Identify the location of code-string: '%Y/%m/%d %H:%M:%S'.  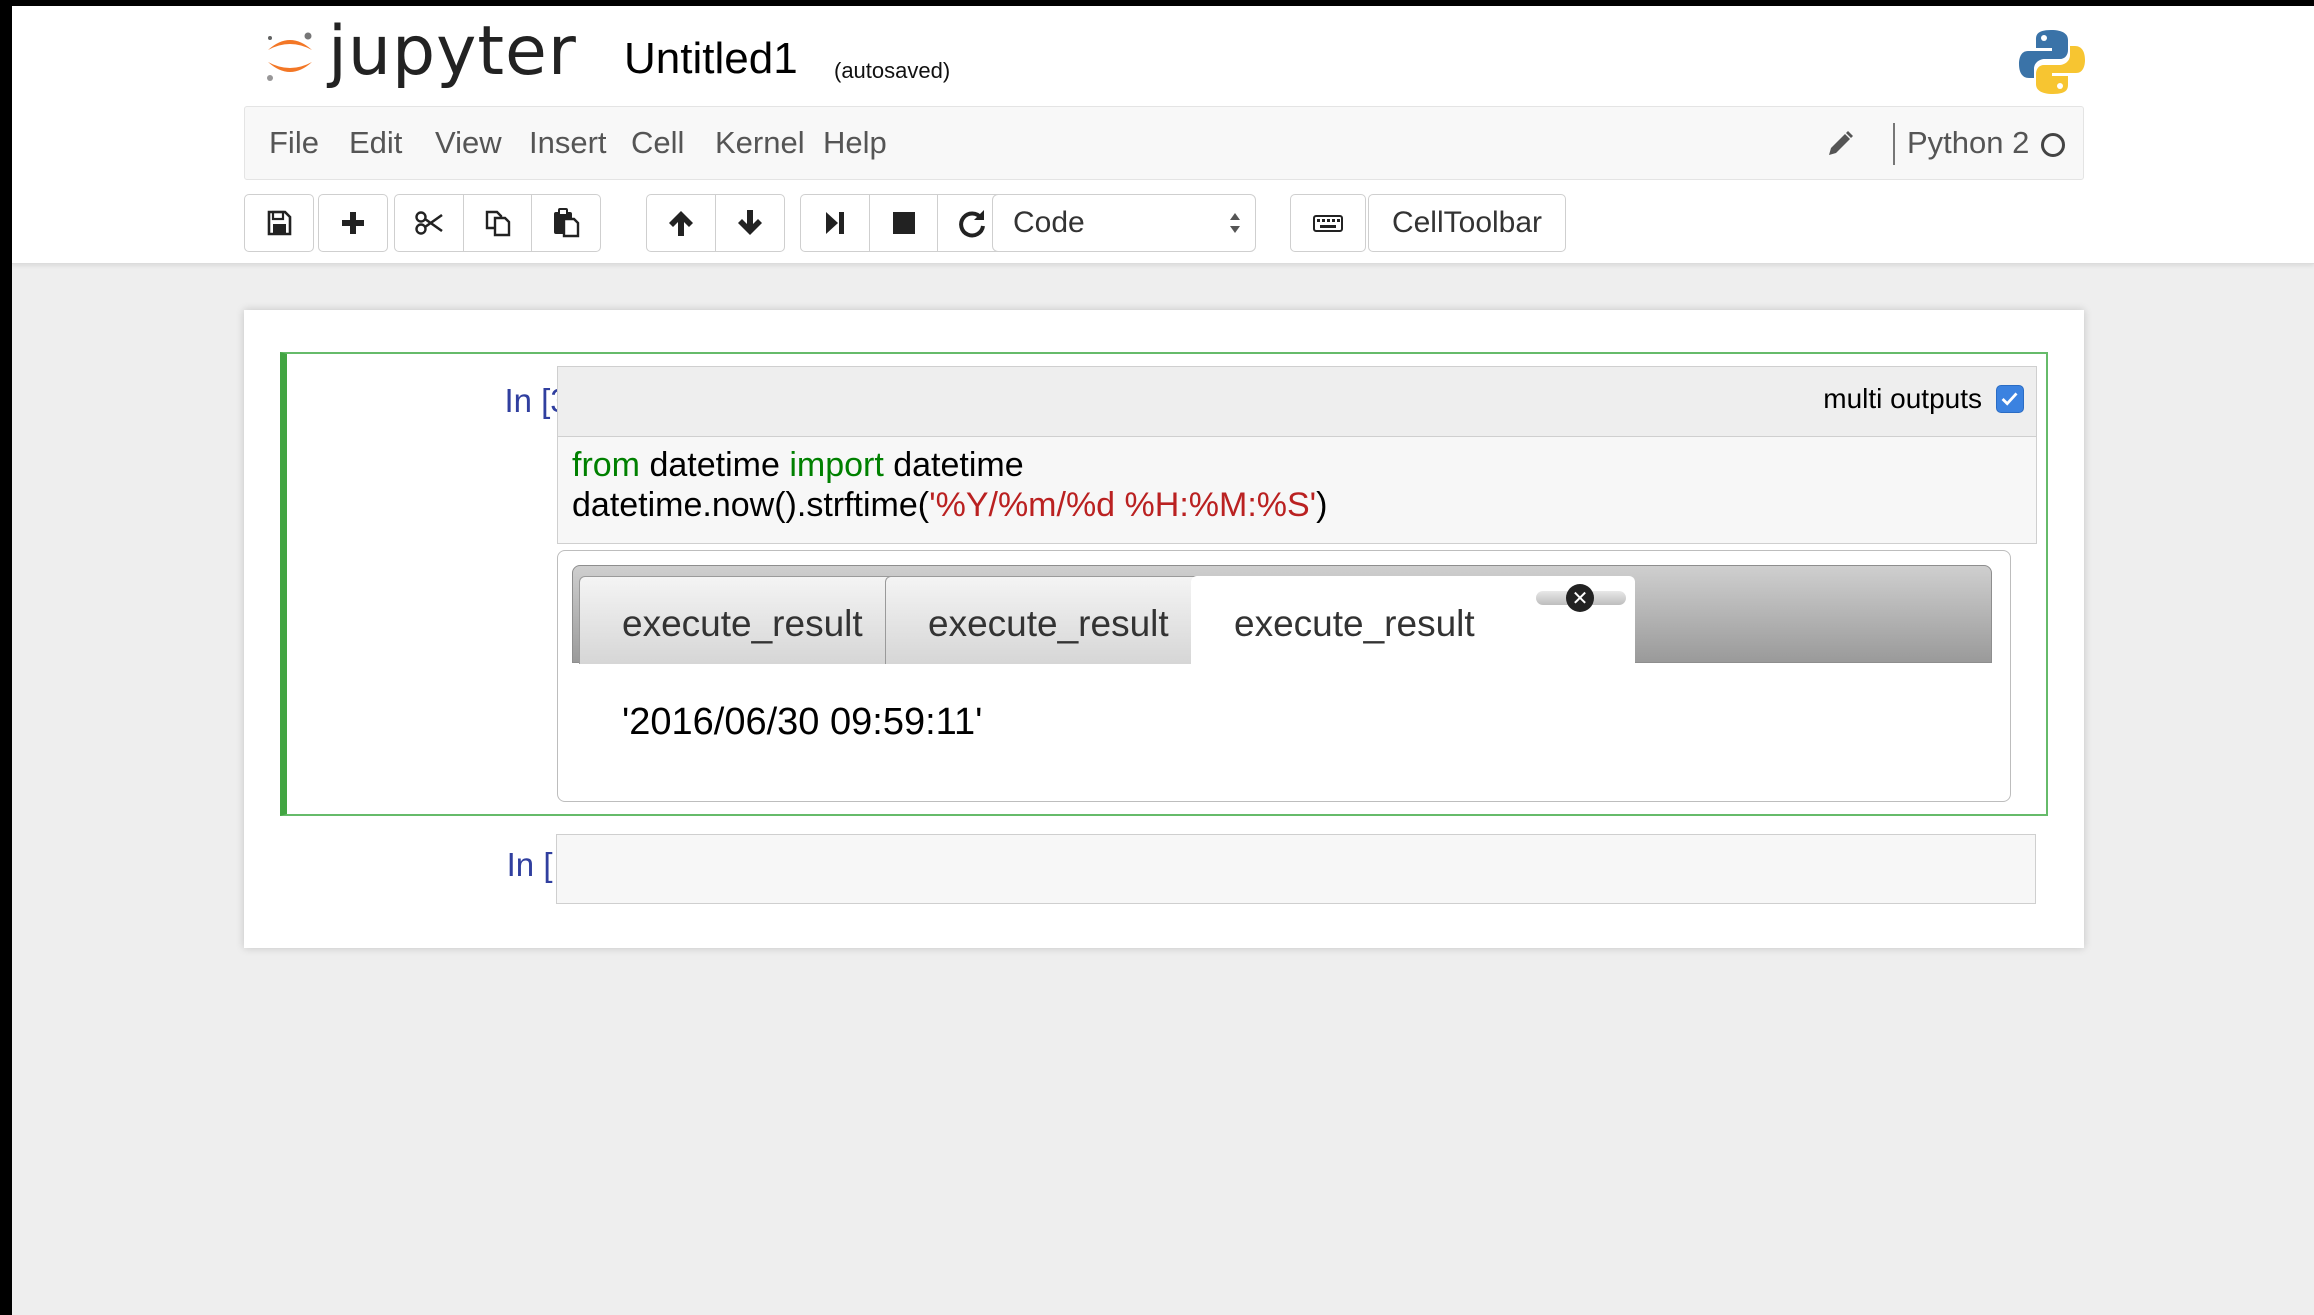
(1123, 505).